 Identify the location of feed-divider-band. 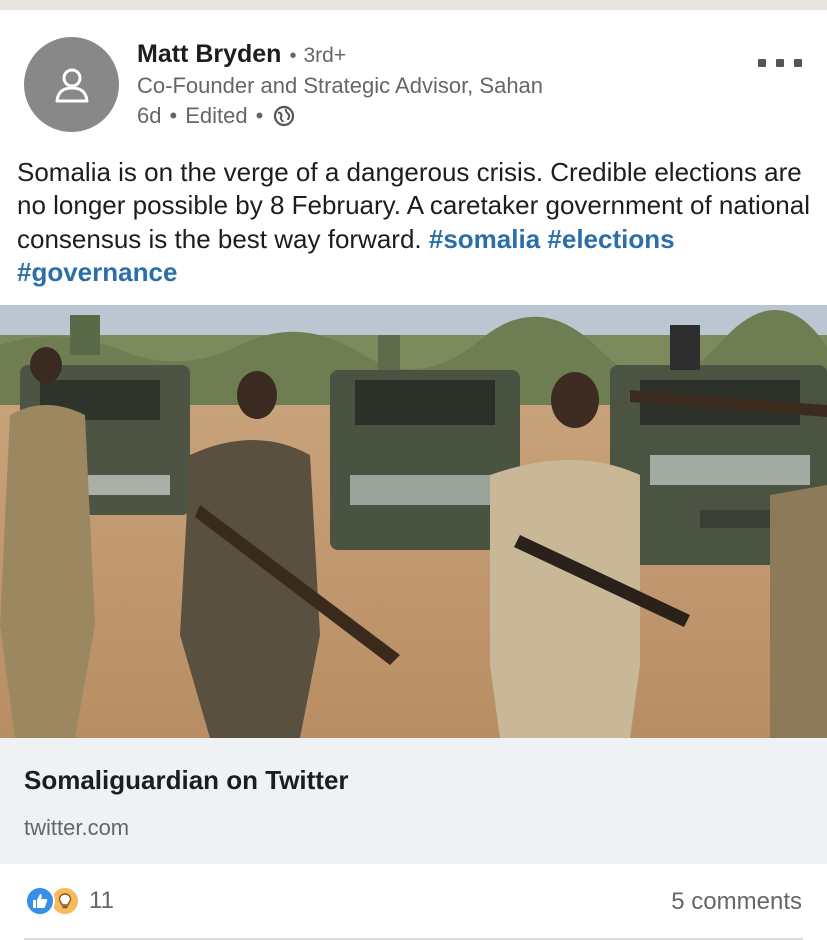
(413, 5).